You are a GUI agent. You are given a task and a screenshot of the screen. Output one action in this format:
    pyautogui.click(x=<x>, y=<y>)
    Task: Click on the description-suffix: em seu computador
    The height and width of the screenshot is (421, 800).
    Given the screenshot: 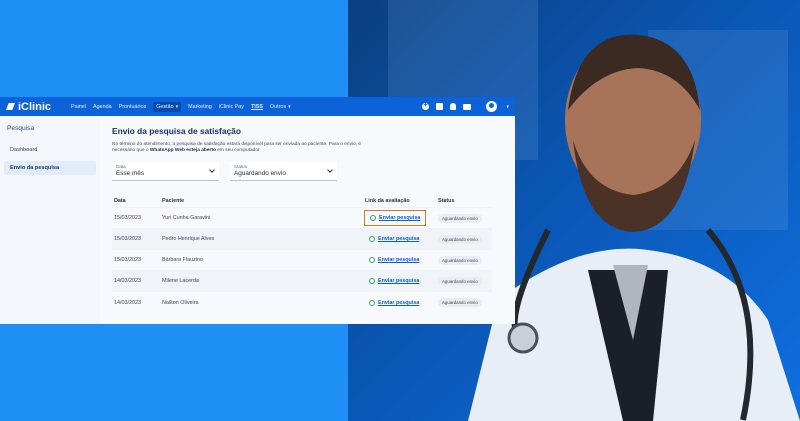 What is the action you would take?
    pyautogui.click(x=237, y=151)
    